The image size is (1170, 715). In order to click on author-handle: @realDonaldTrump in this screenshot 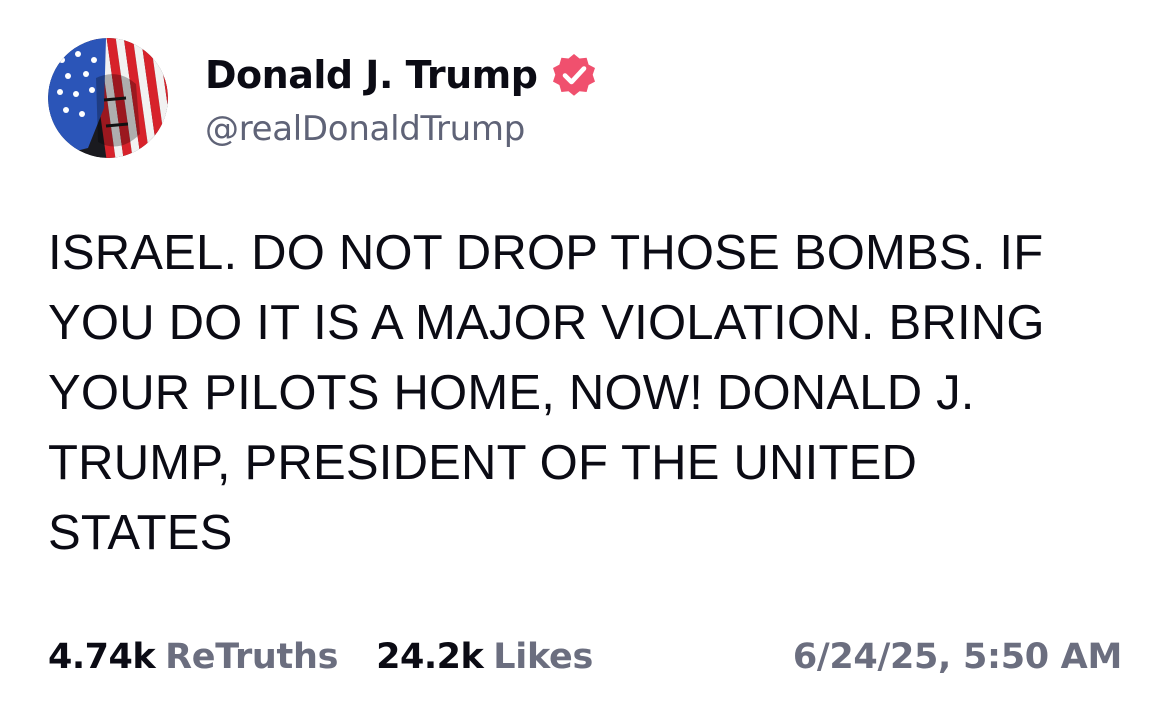, I will do `click(402, 129)`.